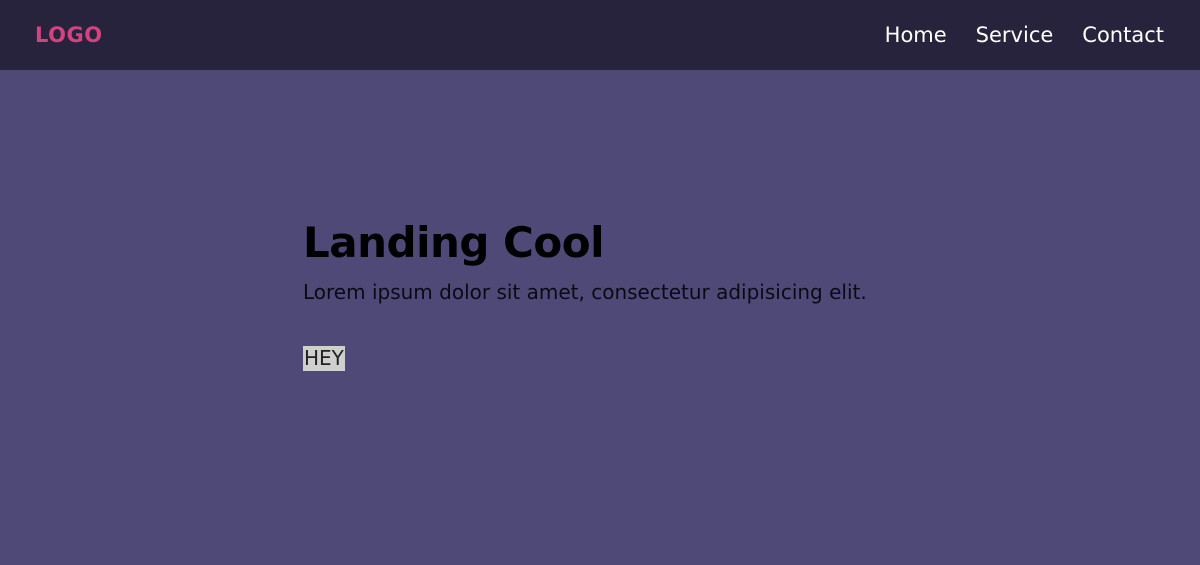  I want to click on hero-title: Landing Cool, so click(453, 242).